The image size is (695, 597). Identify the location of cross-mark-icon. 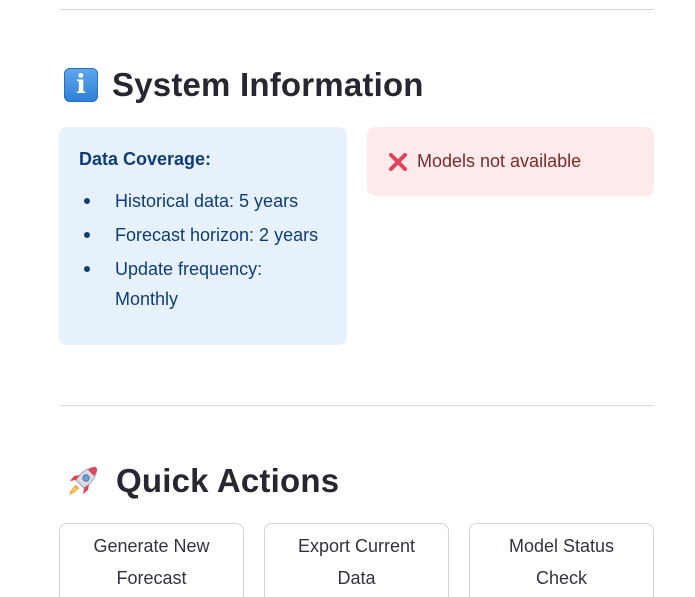
(398, 162).